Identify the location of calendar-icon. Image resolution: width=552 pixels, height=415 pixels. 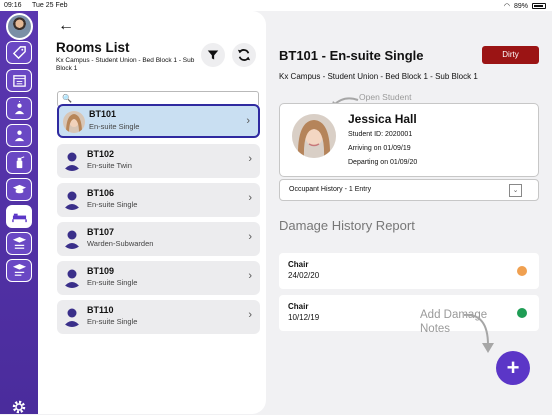
(19, 81).